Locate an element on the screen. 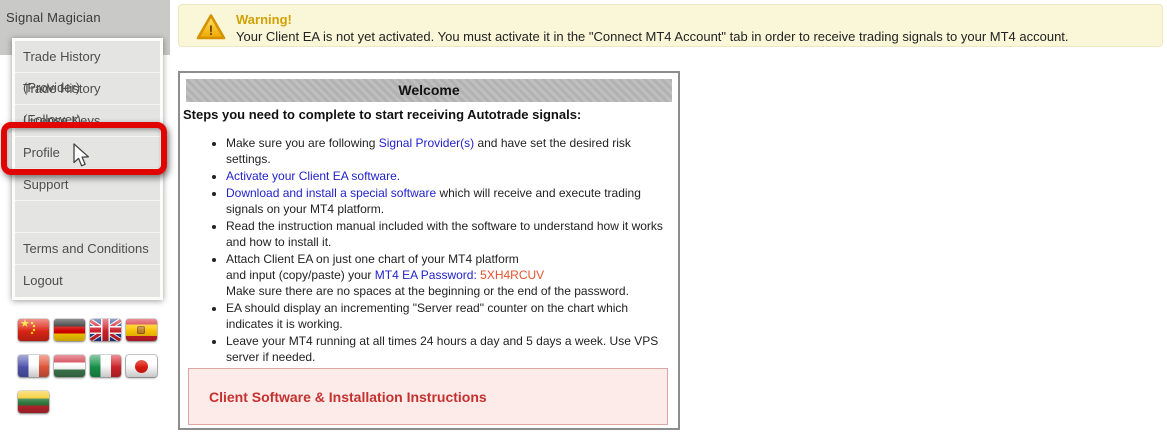 Image resolution: width=1167 pixels, height=434 pixels. sidebar-item-trade-history-provider: Trade History (Provider) is located at coordinates (87, 68).